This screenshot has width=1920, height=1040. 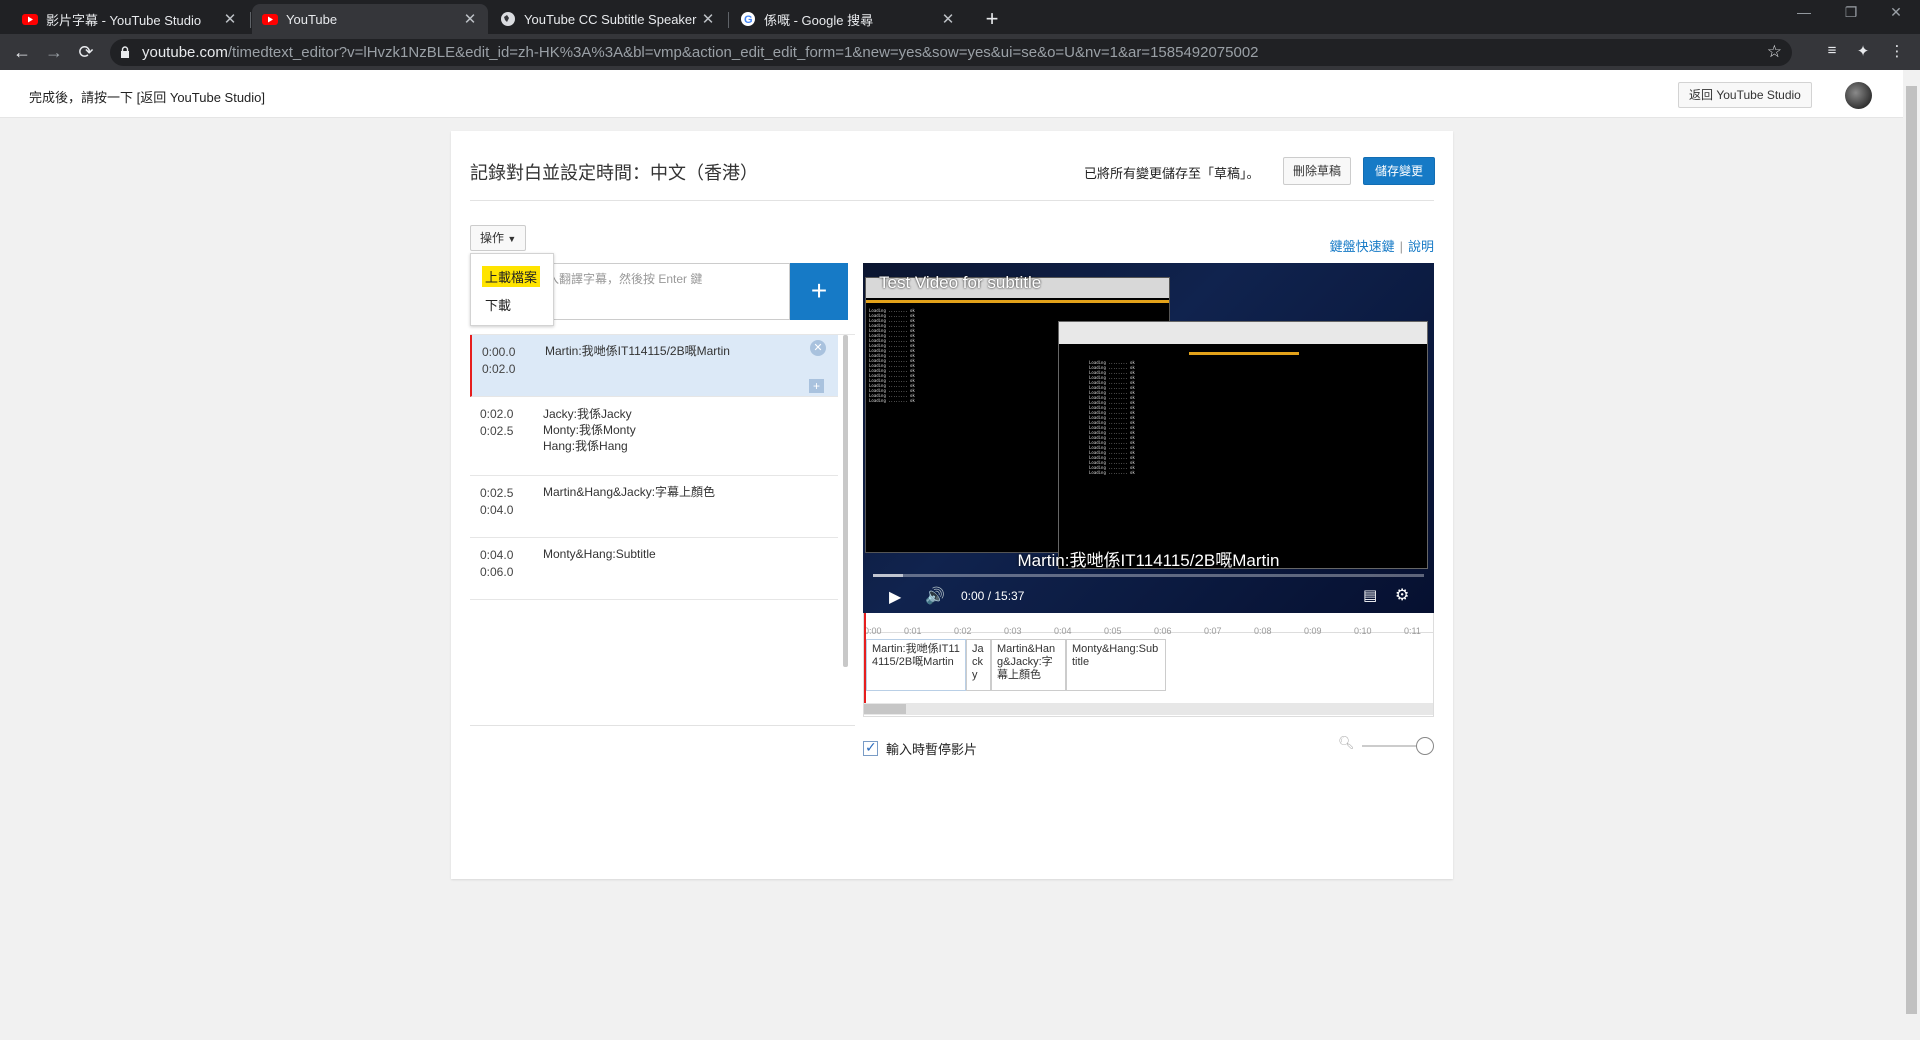 What do you see at coordinates (496, 493) in the screenshot?
I see `caption-start: 0:02.5` at bounding box center [496, 493].